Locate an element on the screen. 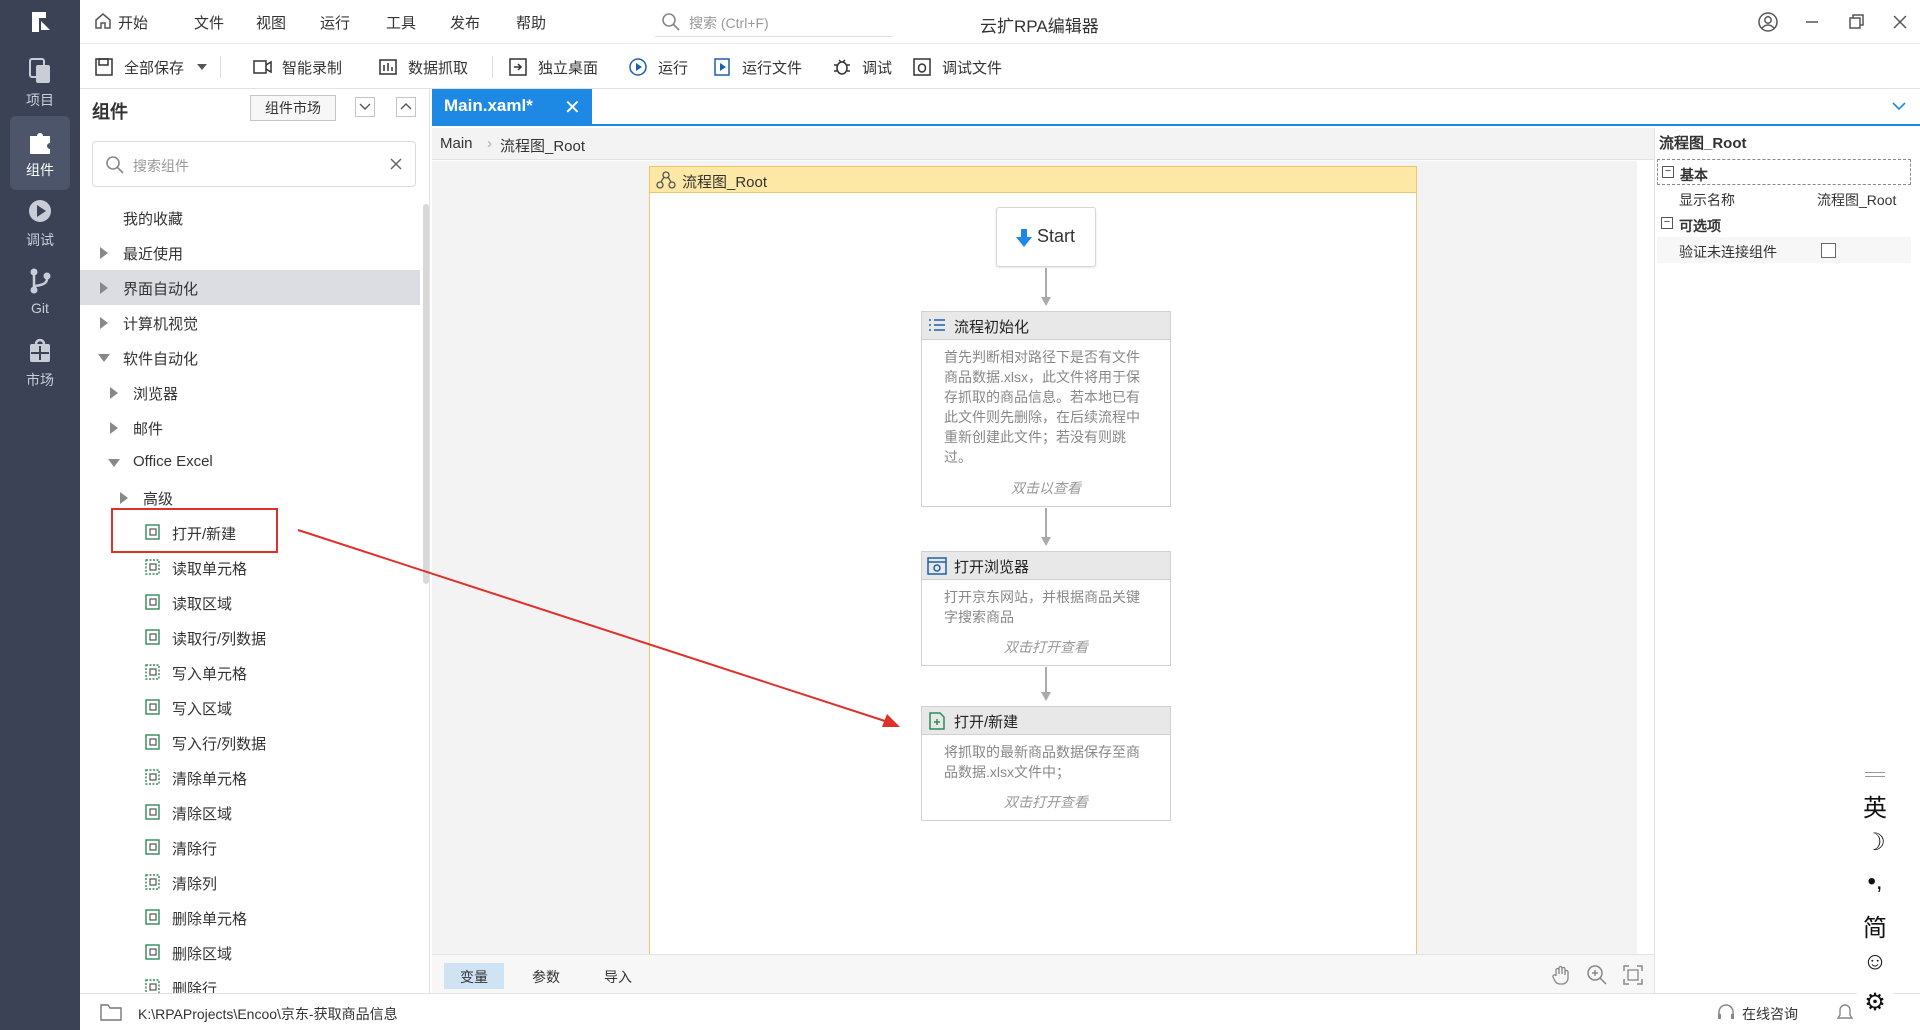 The image size is (1920, 1030). tree-item-excel-activity: 删除单元格 is located at coordinates (250, 917).